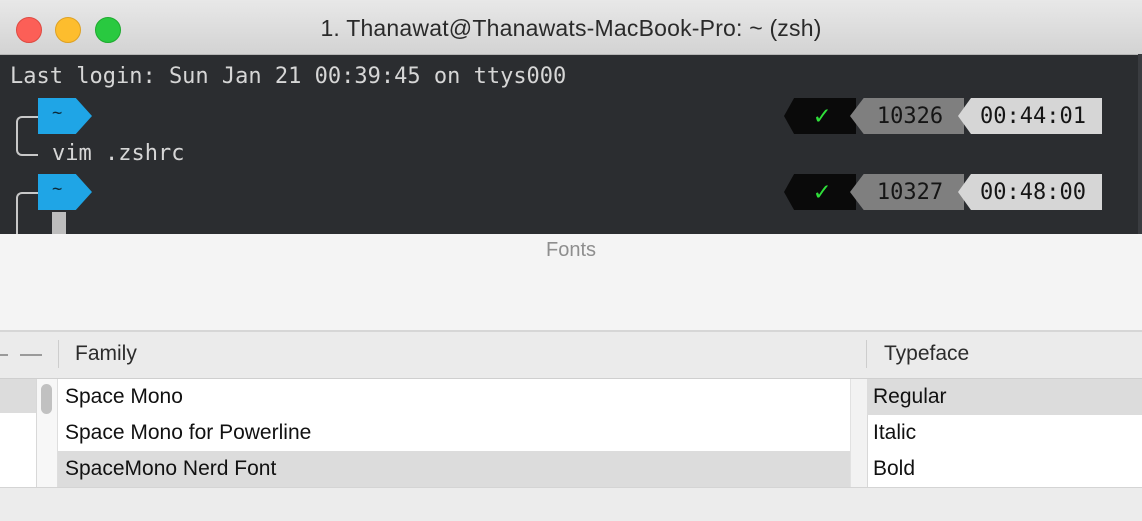 The height and width of the screenshot is (521, 1142). What do you see at coordinates (894, 468) in the screenshot?
I see `typeface-name: Bold` at bounding box center [894, 468].